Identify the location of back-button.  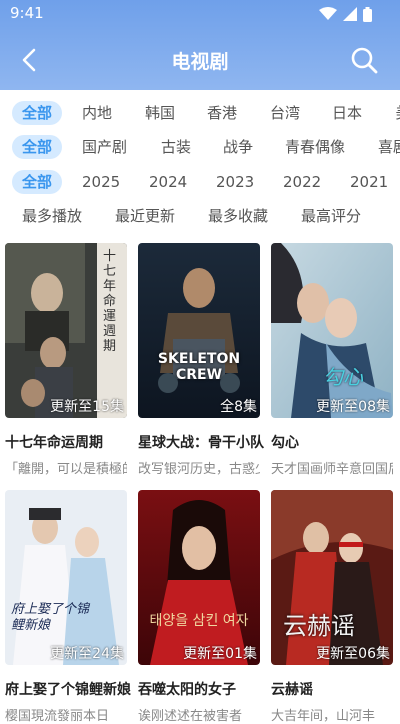
(30, 60).